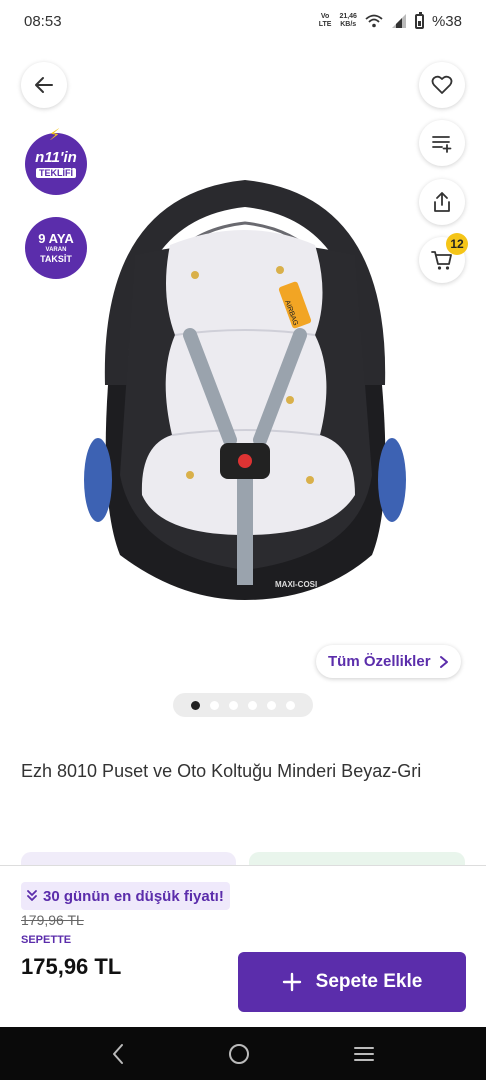 The width and height of the screenshot is (486, 1080). I want to click on chevron-right-icon, so click(443, 661).